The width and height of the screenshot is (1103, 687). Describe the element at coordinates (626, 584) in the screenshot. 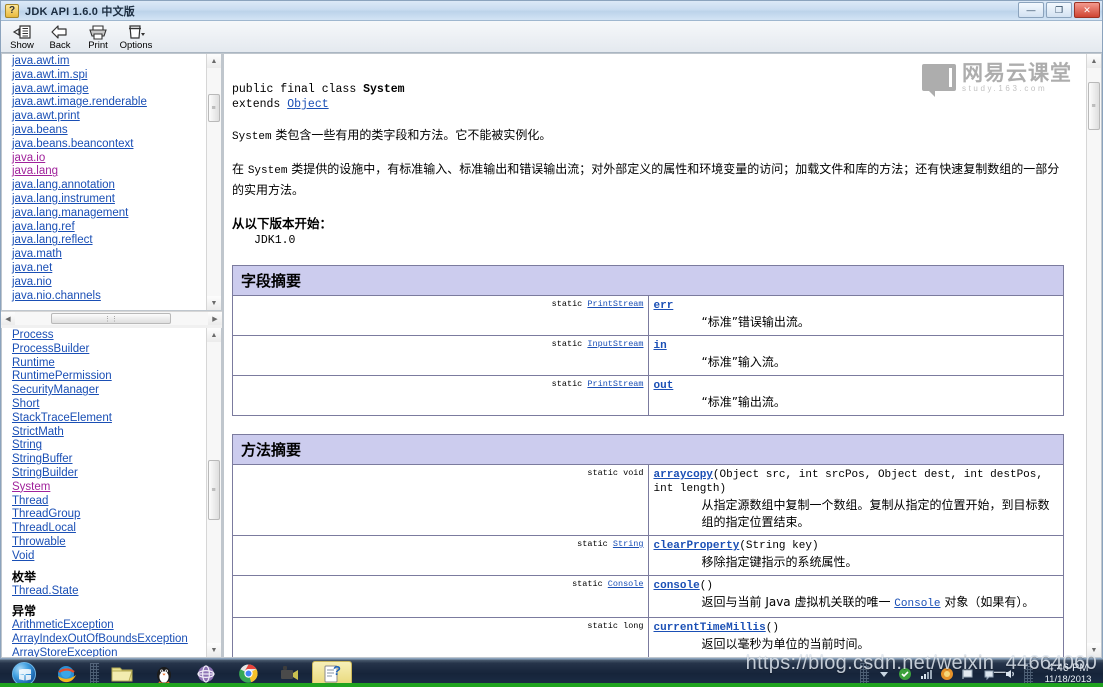

I see `method-return-type-link: Console` at that location.